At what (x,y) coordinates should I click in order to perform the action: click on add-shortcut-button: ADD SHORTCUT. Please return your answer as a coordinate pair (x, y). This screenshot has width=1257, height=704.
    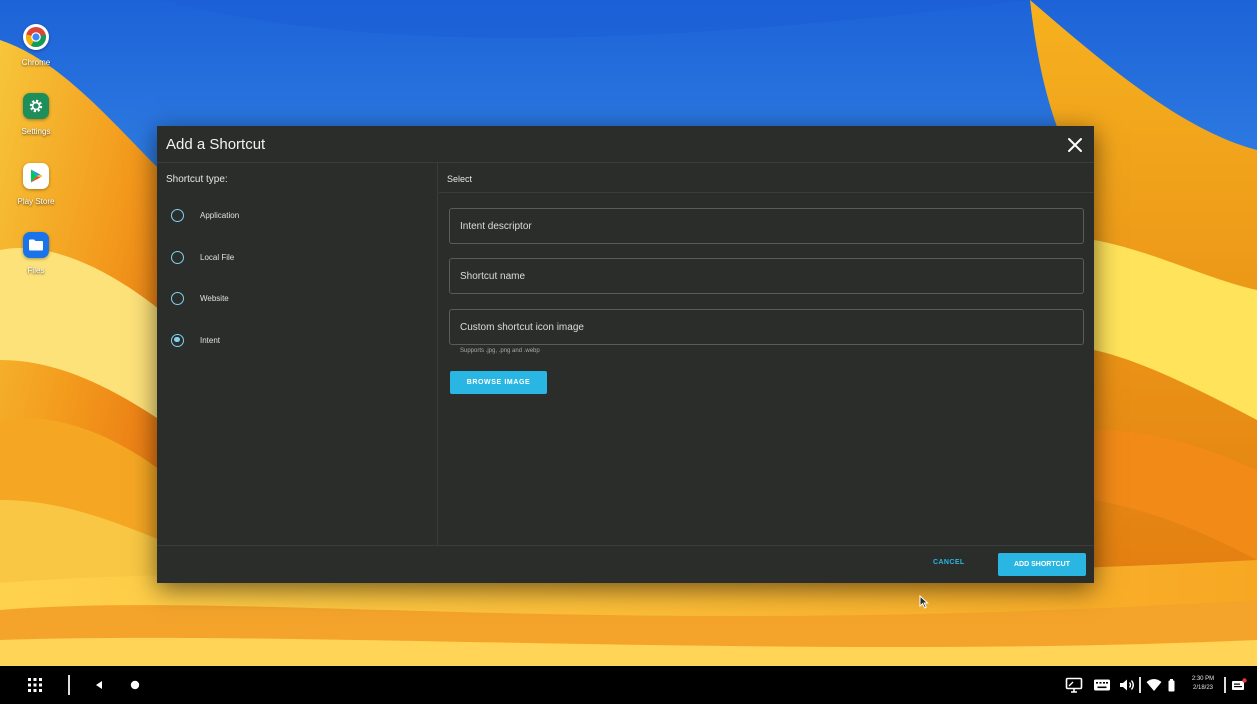
    Looking at the image, I should click on (1042, 564).